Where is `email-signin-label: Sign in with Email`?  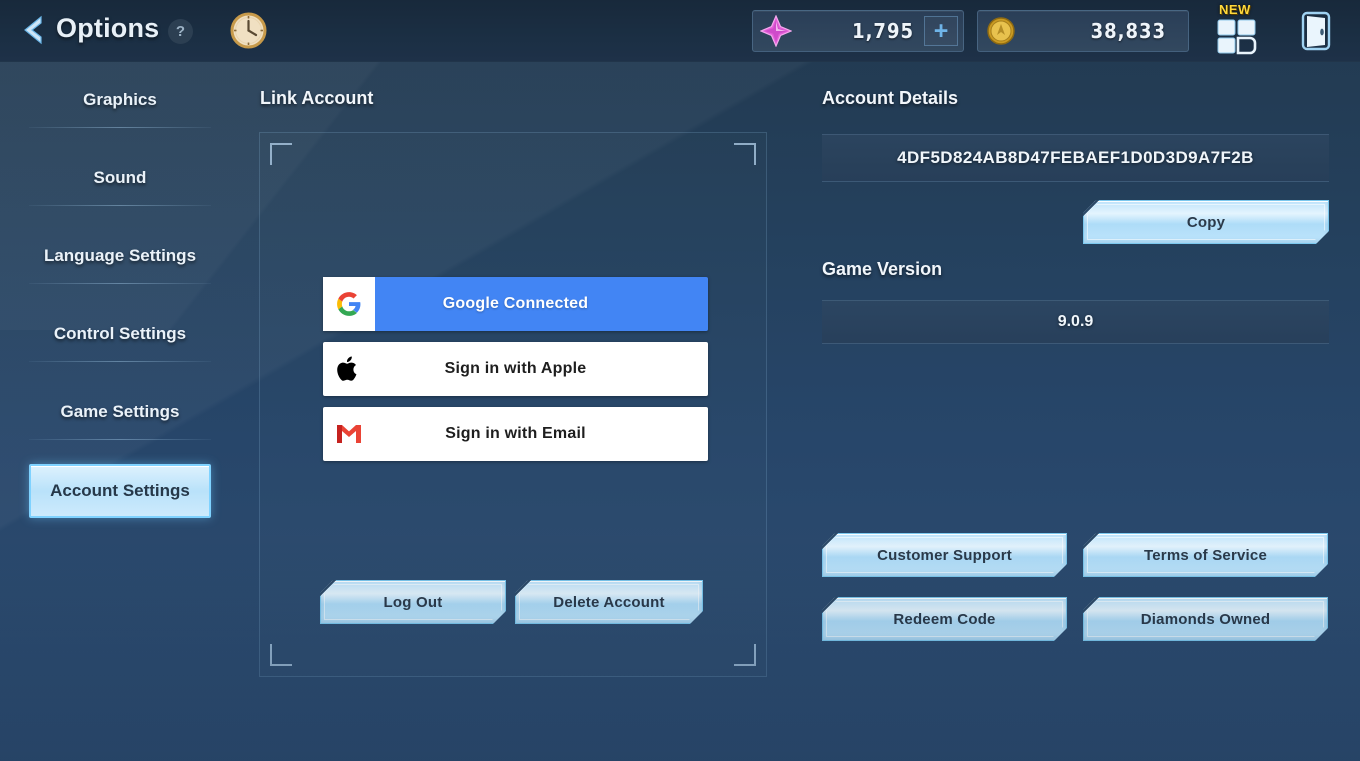
email-signin-label: Sign in with Email is located at coordinates (515, 433).